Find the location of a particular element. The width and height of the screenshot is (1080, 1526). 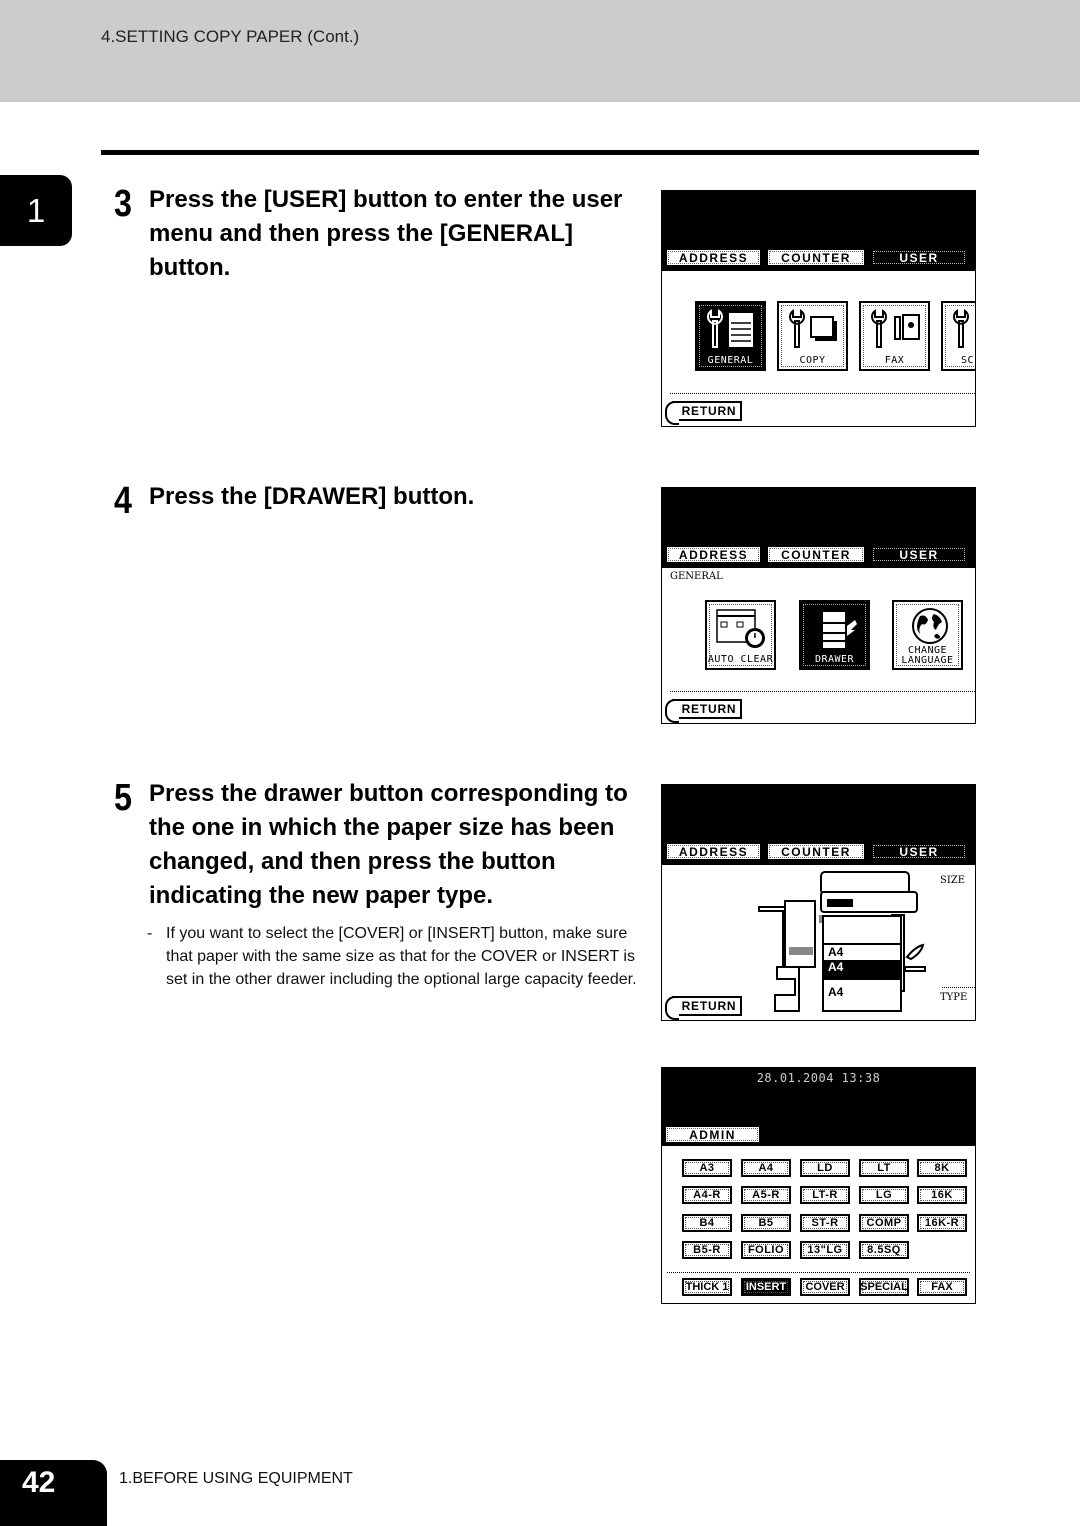

paper-type-button: COVER is located at coordinates (825, 1287).